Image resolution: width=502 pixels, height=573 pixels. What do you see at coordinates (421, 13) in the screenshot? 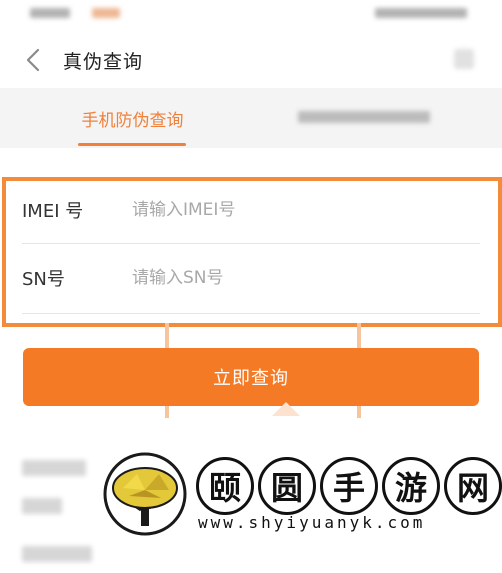
I see `status-system-icons` at bounding box center [421, 13].